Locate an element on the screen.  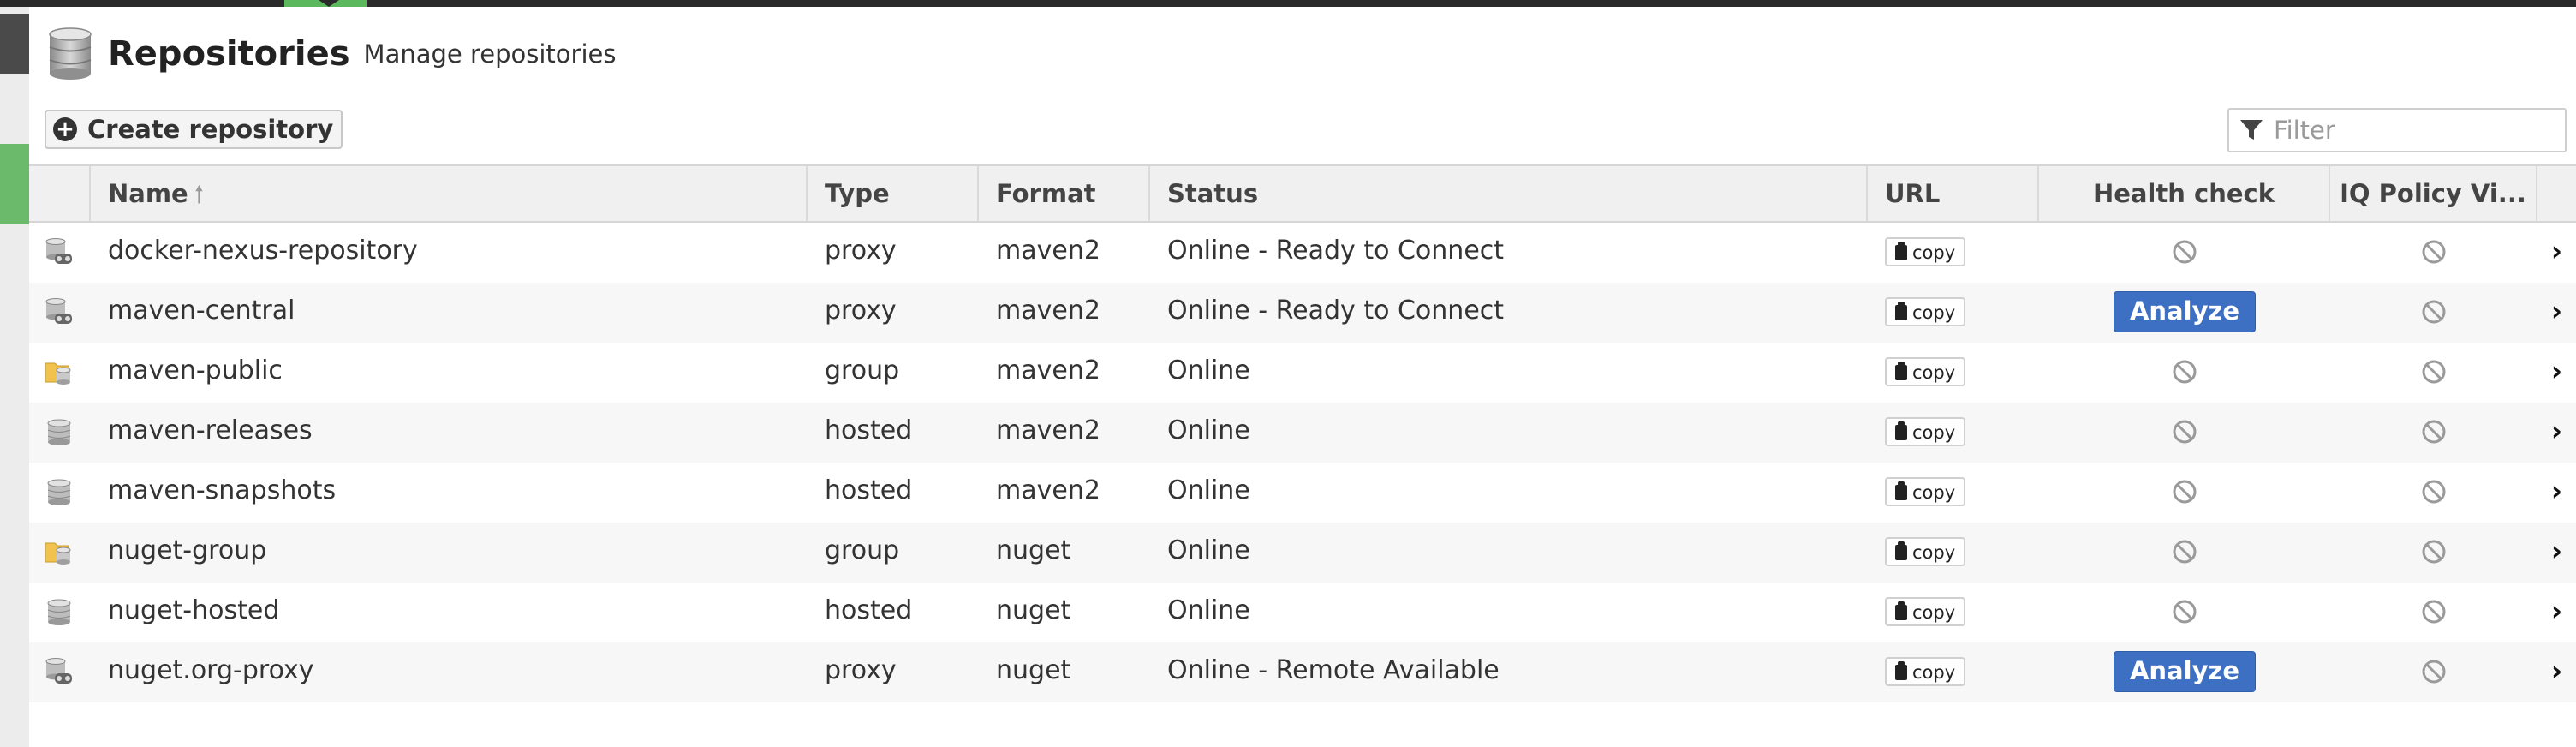
table-row: nuget-group group nuget Online copy › is located at coordinates (1302, 553).